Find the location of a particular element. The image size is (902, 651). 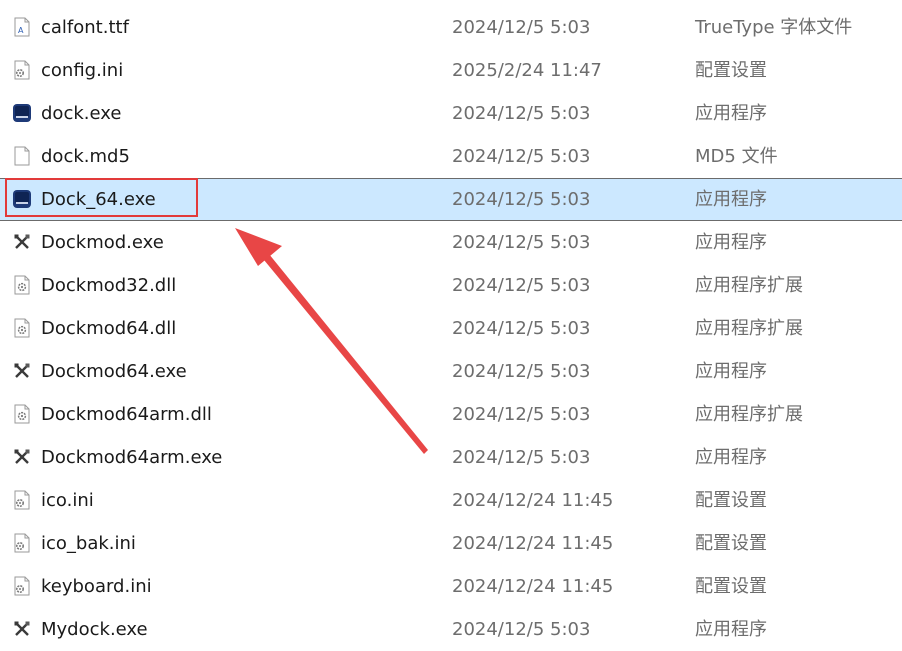

file-row: Dockmod64arm.exe 2024/12/5 5:03 应用程序 is located at coordinates (451, 457).